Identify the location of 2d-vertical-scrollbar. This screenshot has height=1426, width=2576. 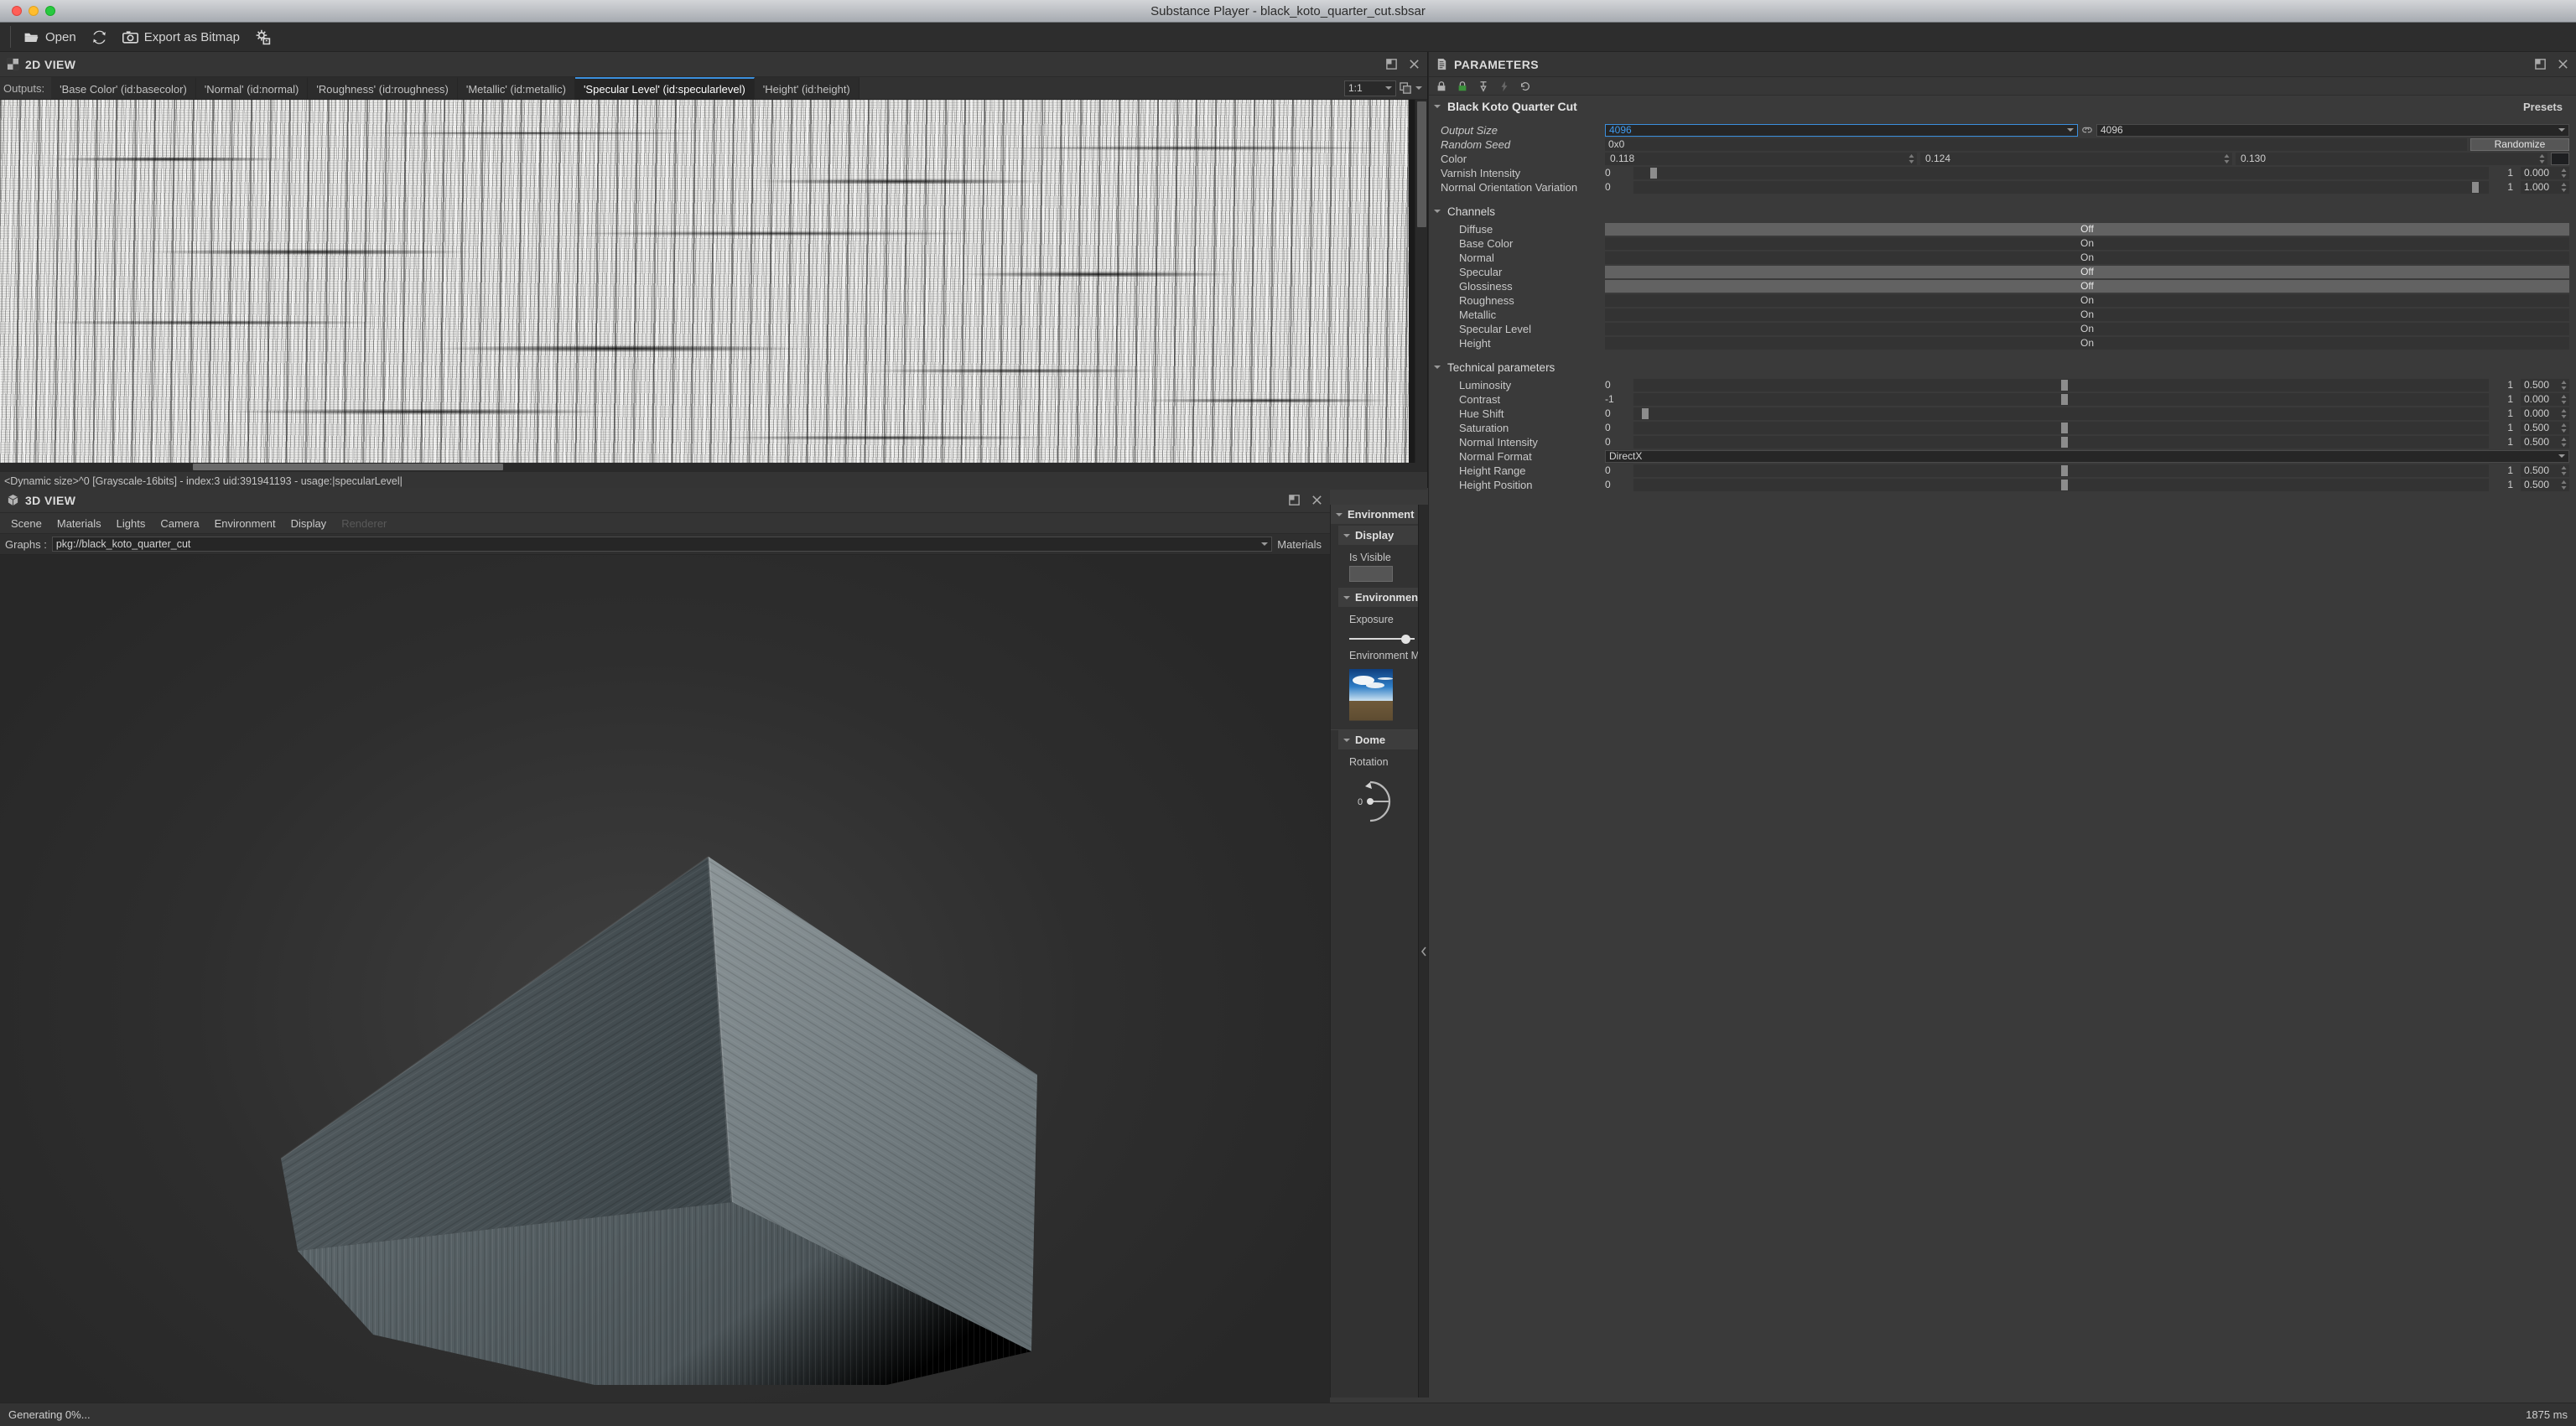
(1421, 285).